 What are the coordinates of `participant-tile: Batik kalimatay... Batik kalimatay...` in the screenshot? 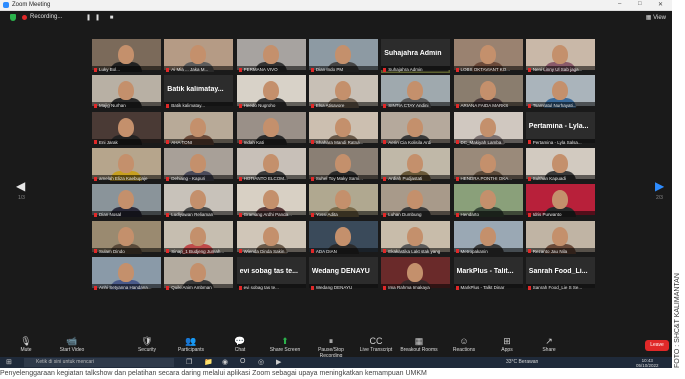 It's located at (199, 92).